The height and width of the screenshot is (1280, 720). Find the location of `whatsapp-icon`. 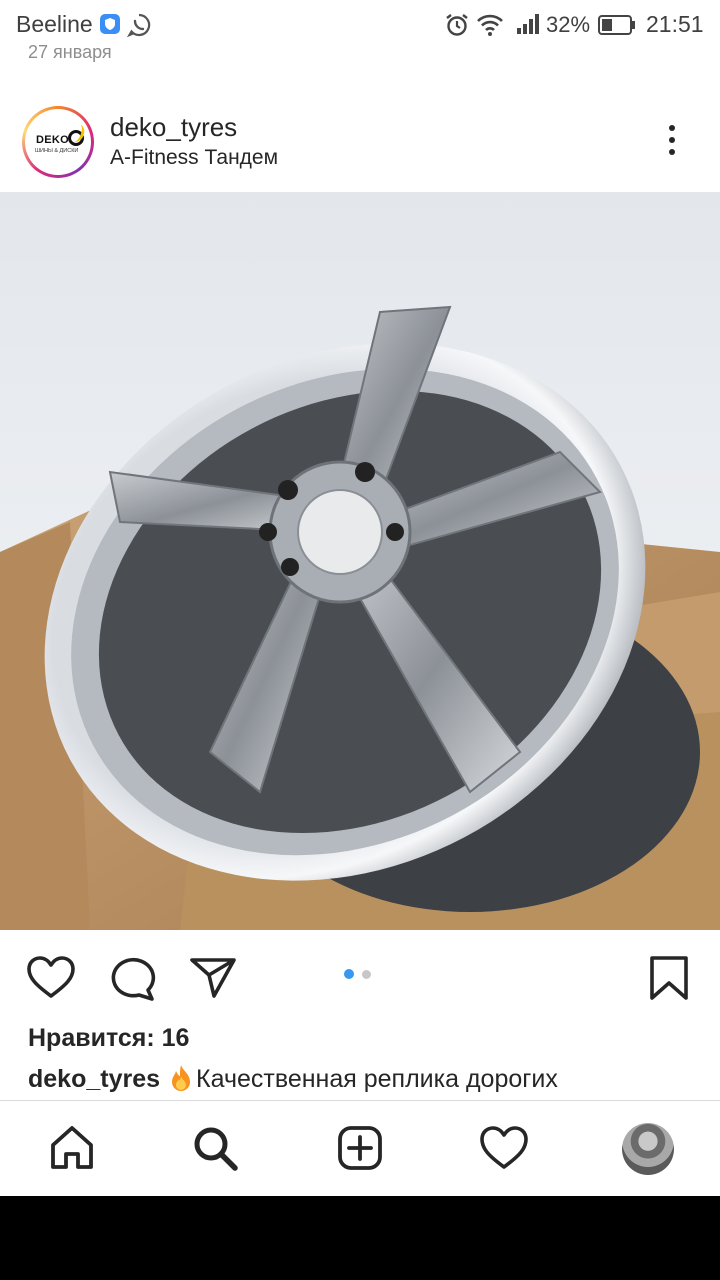

whatsapp-icon is located at coordinates (138, 25).